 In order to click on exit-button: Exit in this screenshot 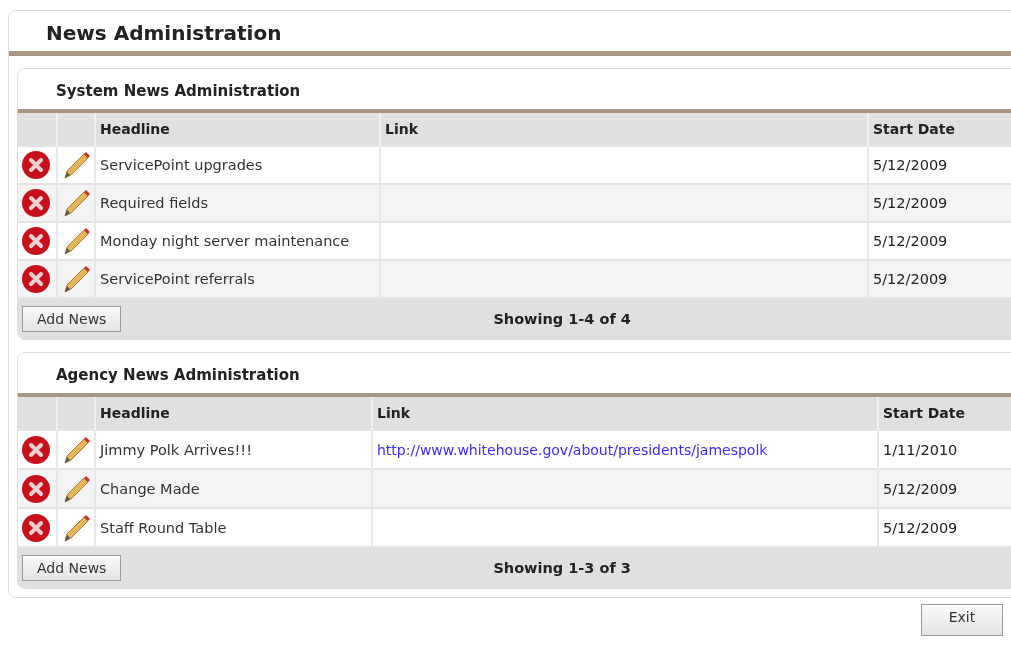, I will do `click(962, 620)`.